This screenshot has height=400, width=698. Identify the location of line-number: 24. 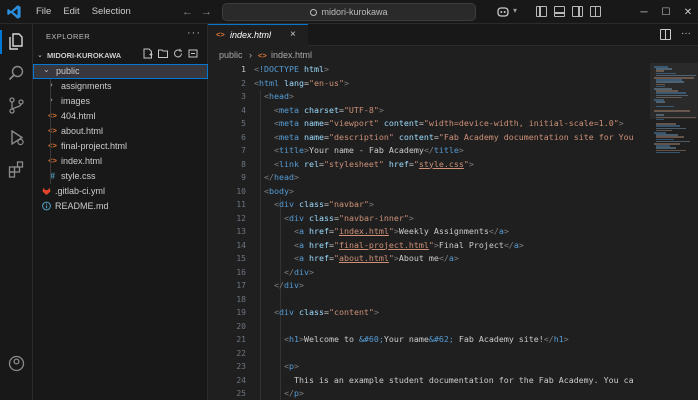
(241, 380).